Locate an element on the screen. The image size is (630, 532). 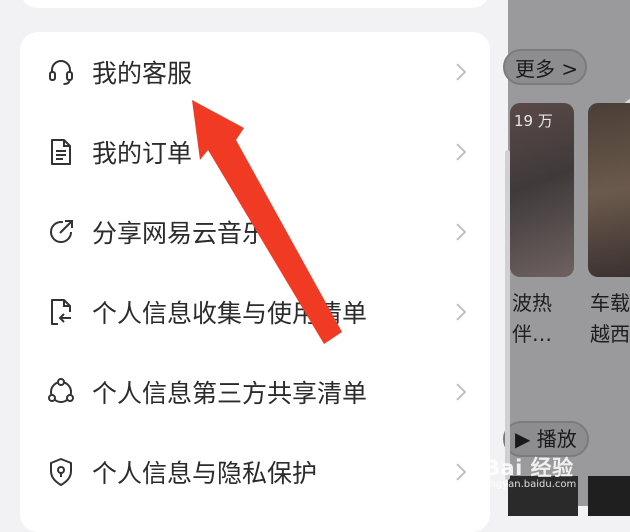
scrollbar is located at coordinates (507, 315).